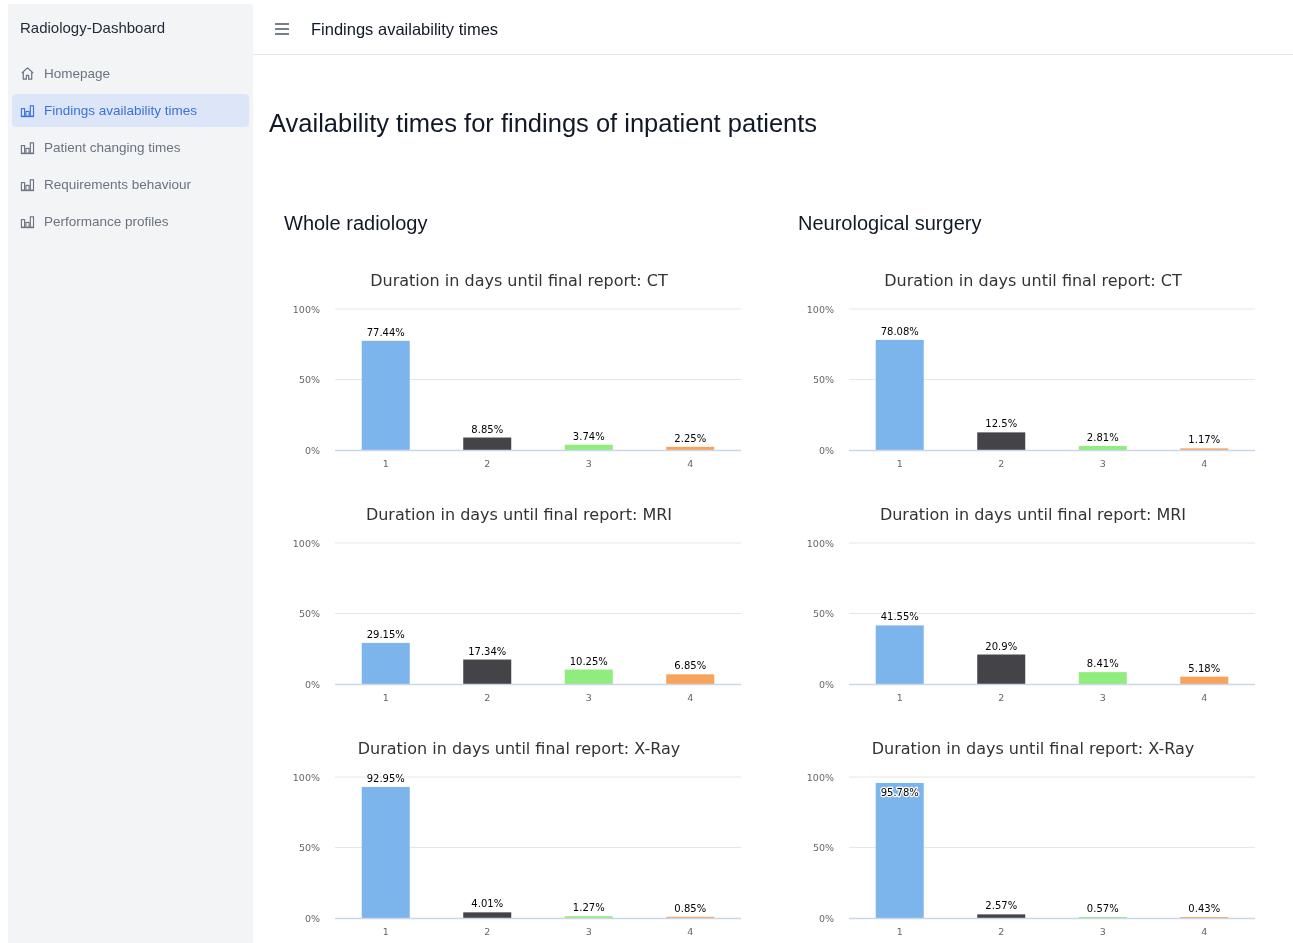 The image size is (1293, 943). What do you see at coordinates (899, 331) in the screenshot?
I see `data-label: 78.08%` at bounding box center [899, 331].